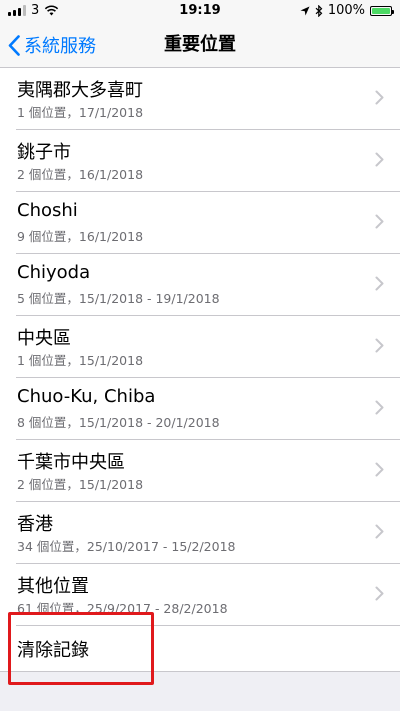 This screenshot has width=400, height=711. What do you see at coordinates (126, 546) in the screenshot?
I see `location-details: 34 個位置，25/10/2017 - 15/2/2018` at bounding box center [126, 546].